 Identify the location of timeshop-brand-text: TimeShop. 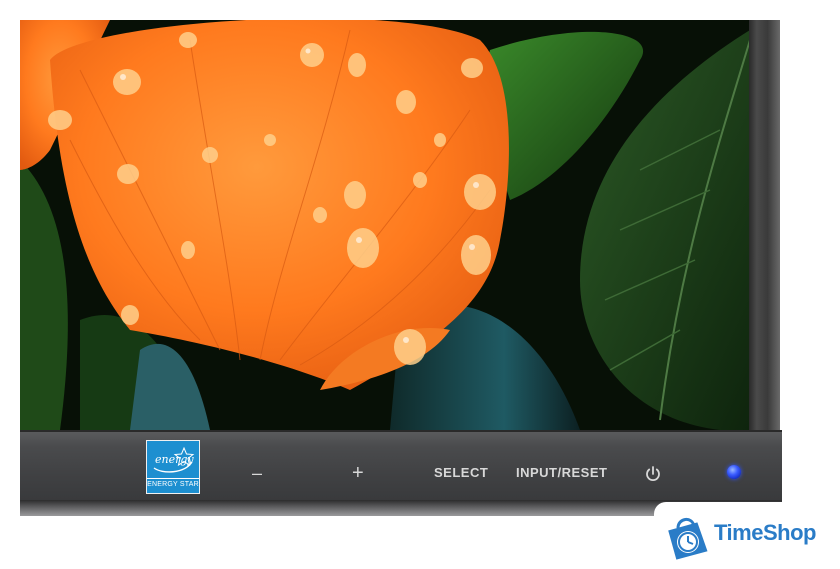
(765, 532).